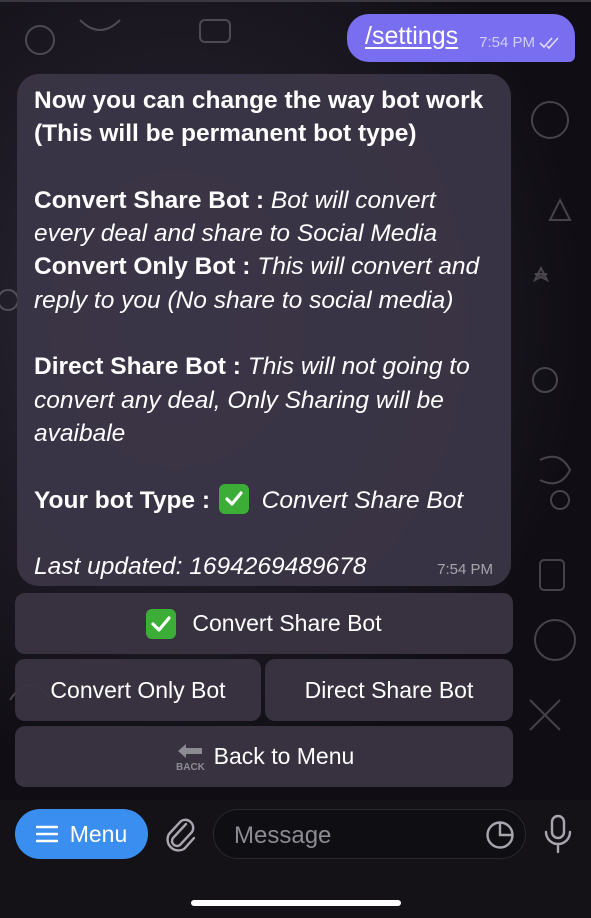  Describe the element at coordinates (191, 757) in the screenshot. I see `back-arrow-icon: BACK` at that location.